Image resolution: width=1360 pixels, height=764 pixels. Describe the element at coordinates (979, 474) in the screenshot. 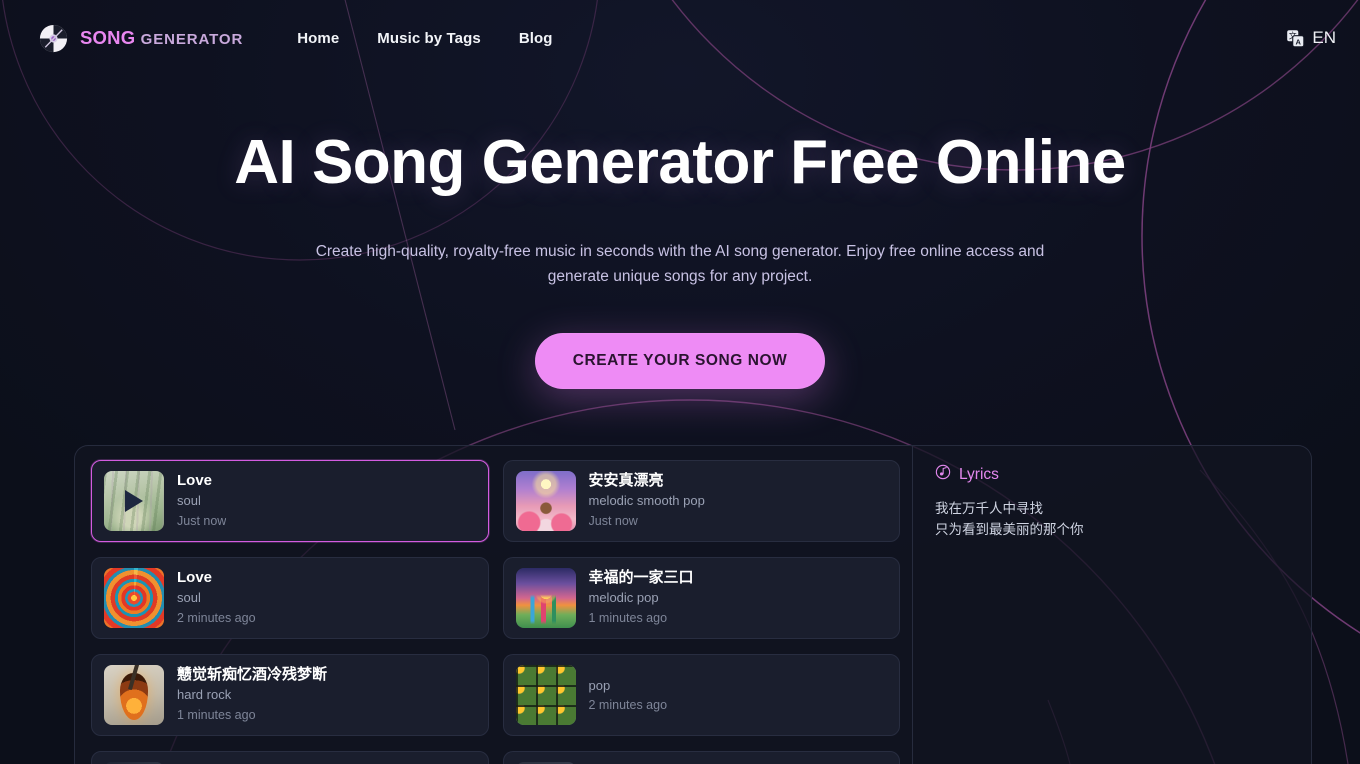

I see `lyrics-heading: Lyrics` at that location.